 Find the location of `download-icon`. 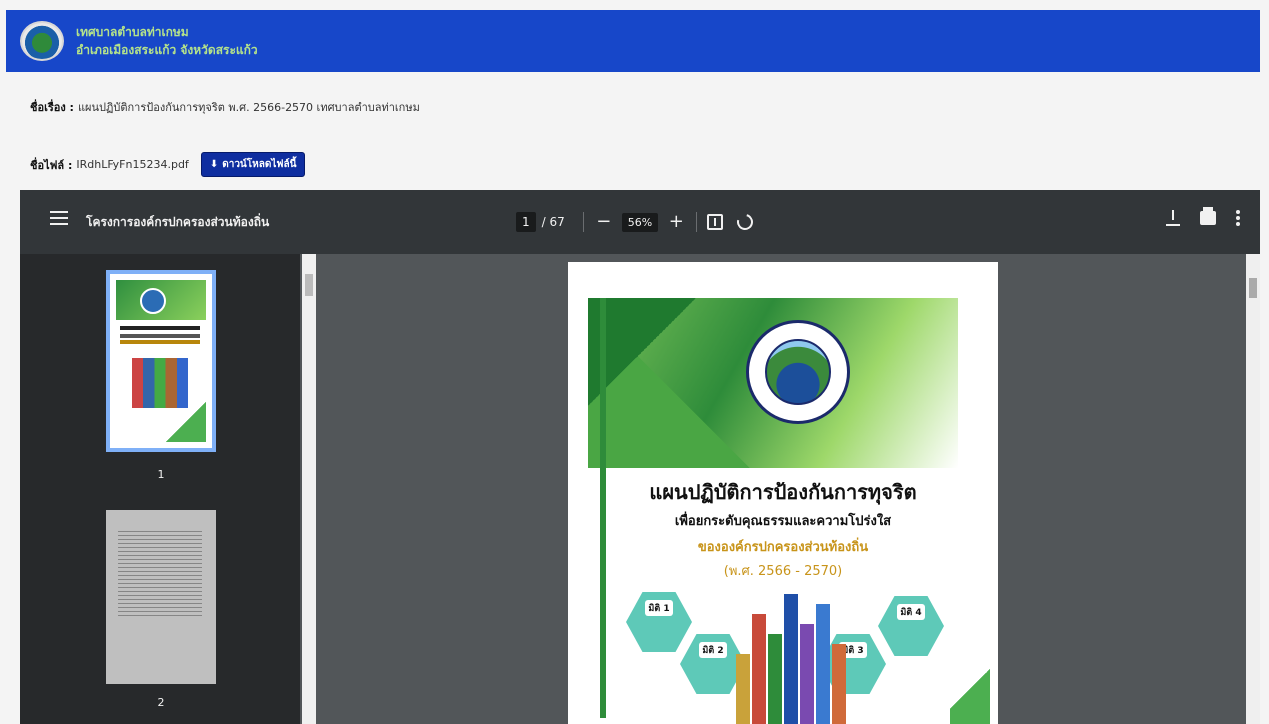

download-icon is located at coordinates (1173, 218).